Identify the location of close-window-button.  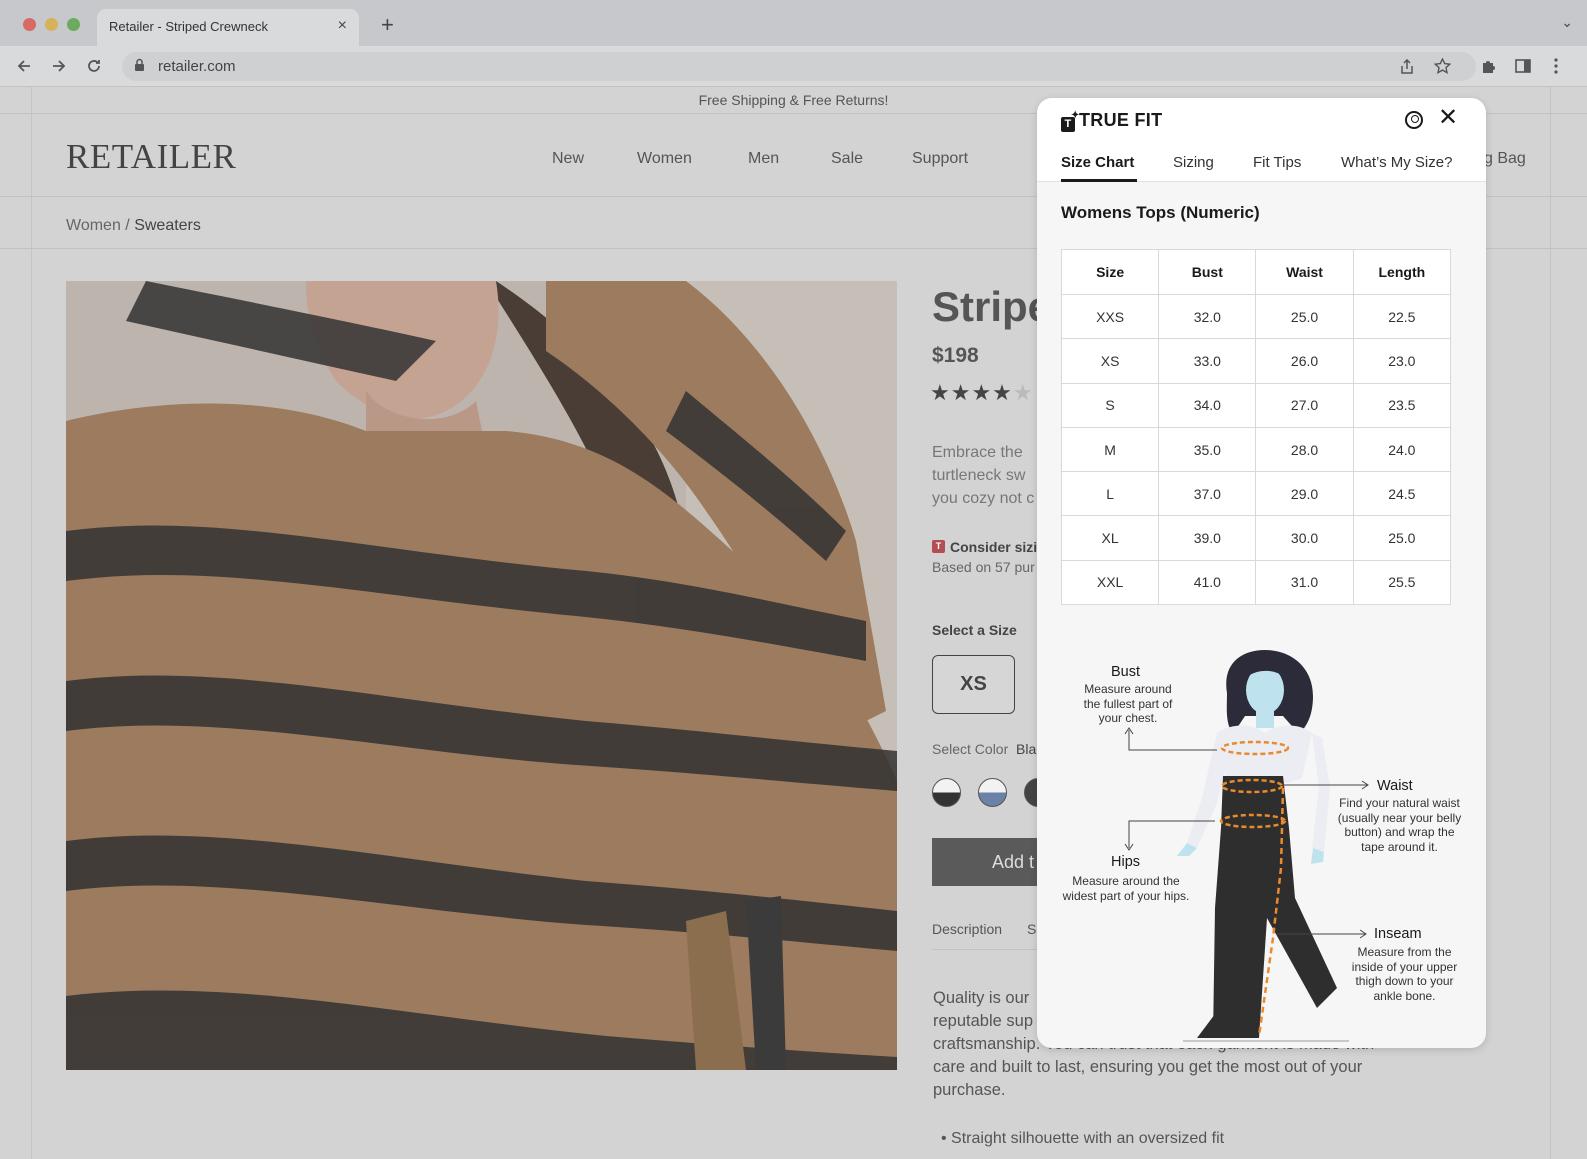
(29, 24).